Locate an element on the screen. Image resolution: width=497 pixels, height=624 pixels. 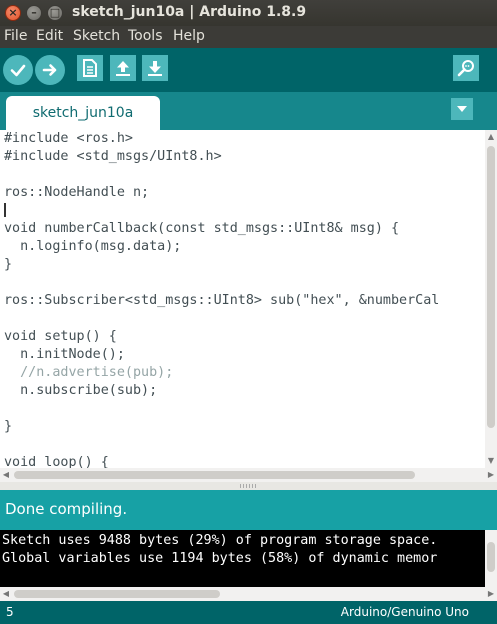
verify-button is located at coordinates (18, 70).